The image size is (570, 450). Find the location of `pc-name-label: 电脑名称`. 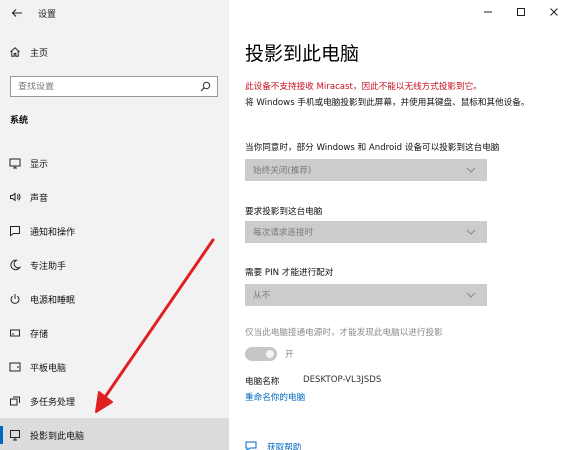

pc-name-label: 电脑名称 is located at coordinates (262, 382).